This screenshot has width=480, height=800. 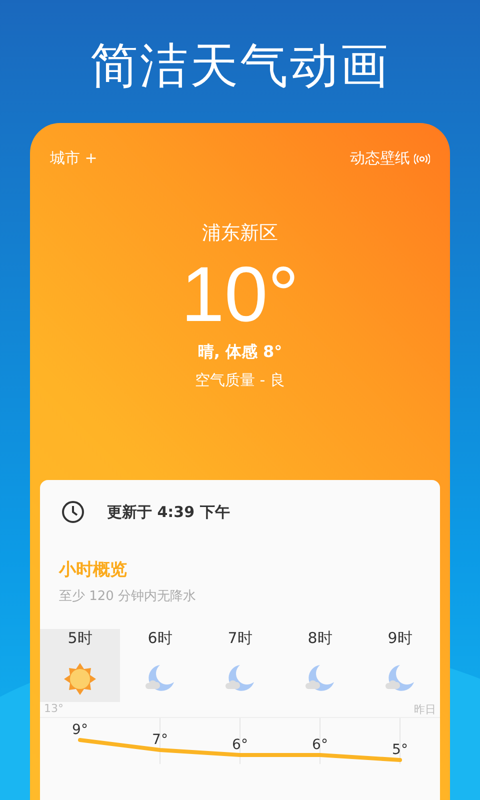 I want to click on hour-column: 7时, so click(x=240, y=665).